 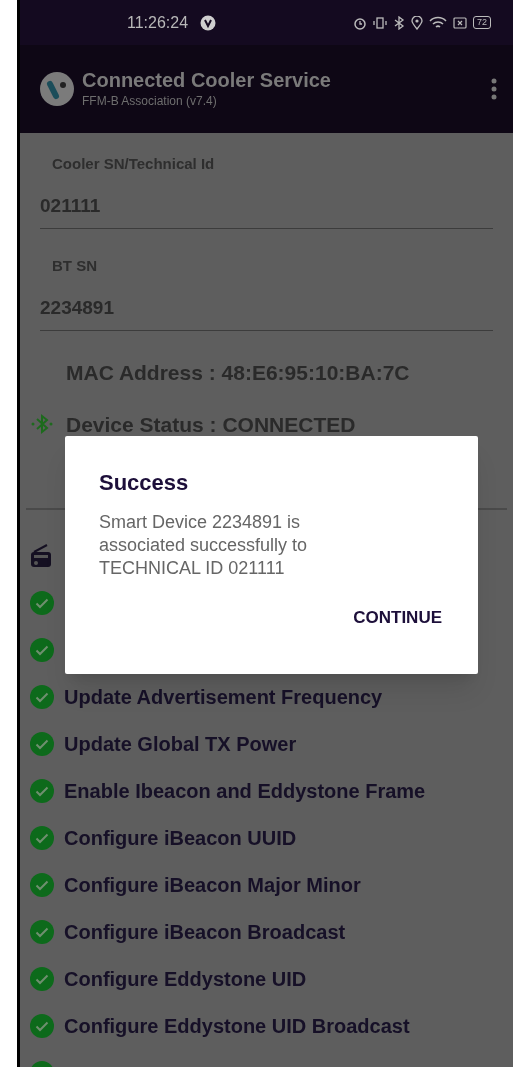 I want to click on dialog-message: Smart Device 2234891 is associated successfully to TECHNICAL ID 021111, so click(x=204, y=545).